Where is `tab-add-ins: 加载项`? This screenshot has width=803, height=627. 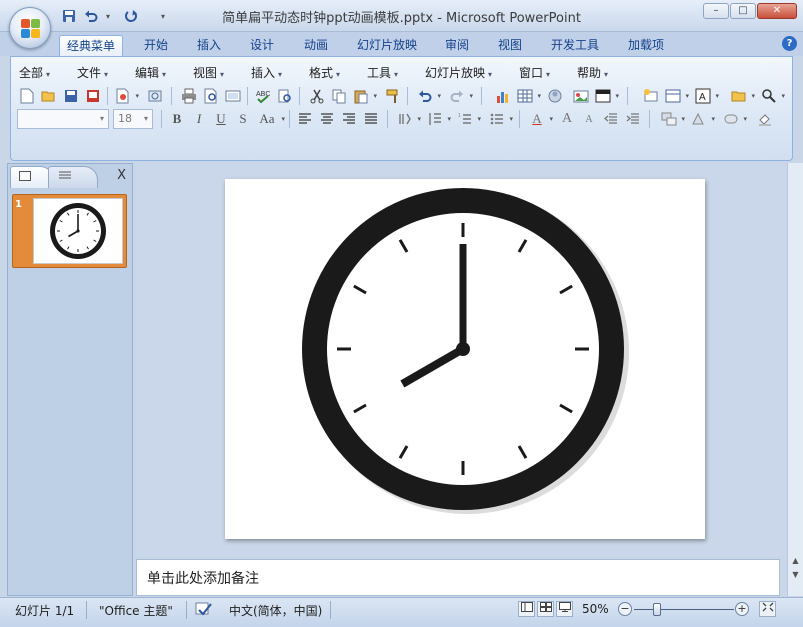
tab-add-ins: 加载项 is located at coordinates (646, 45).